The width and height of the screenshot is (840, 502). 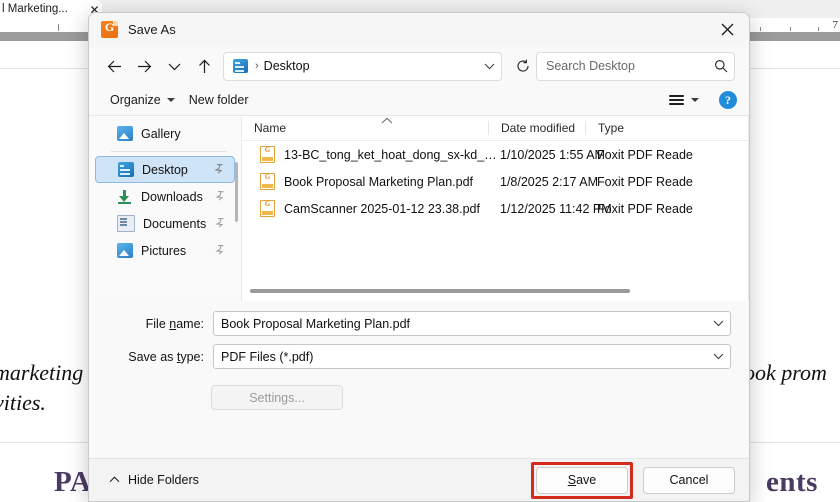 I want to click on column-header-date-modified: Date modified, so click(x=536, y=128).